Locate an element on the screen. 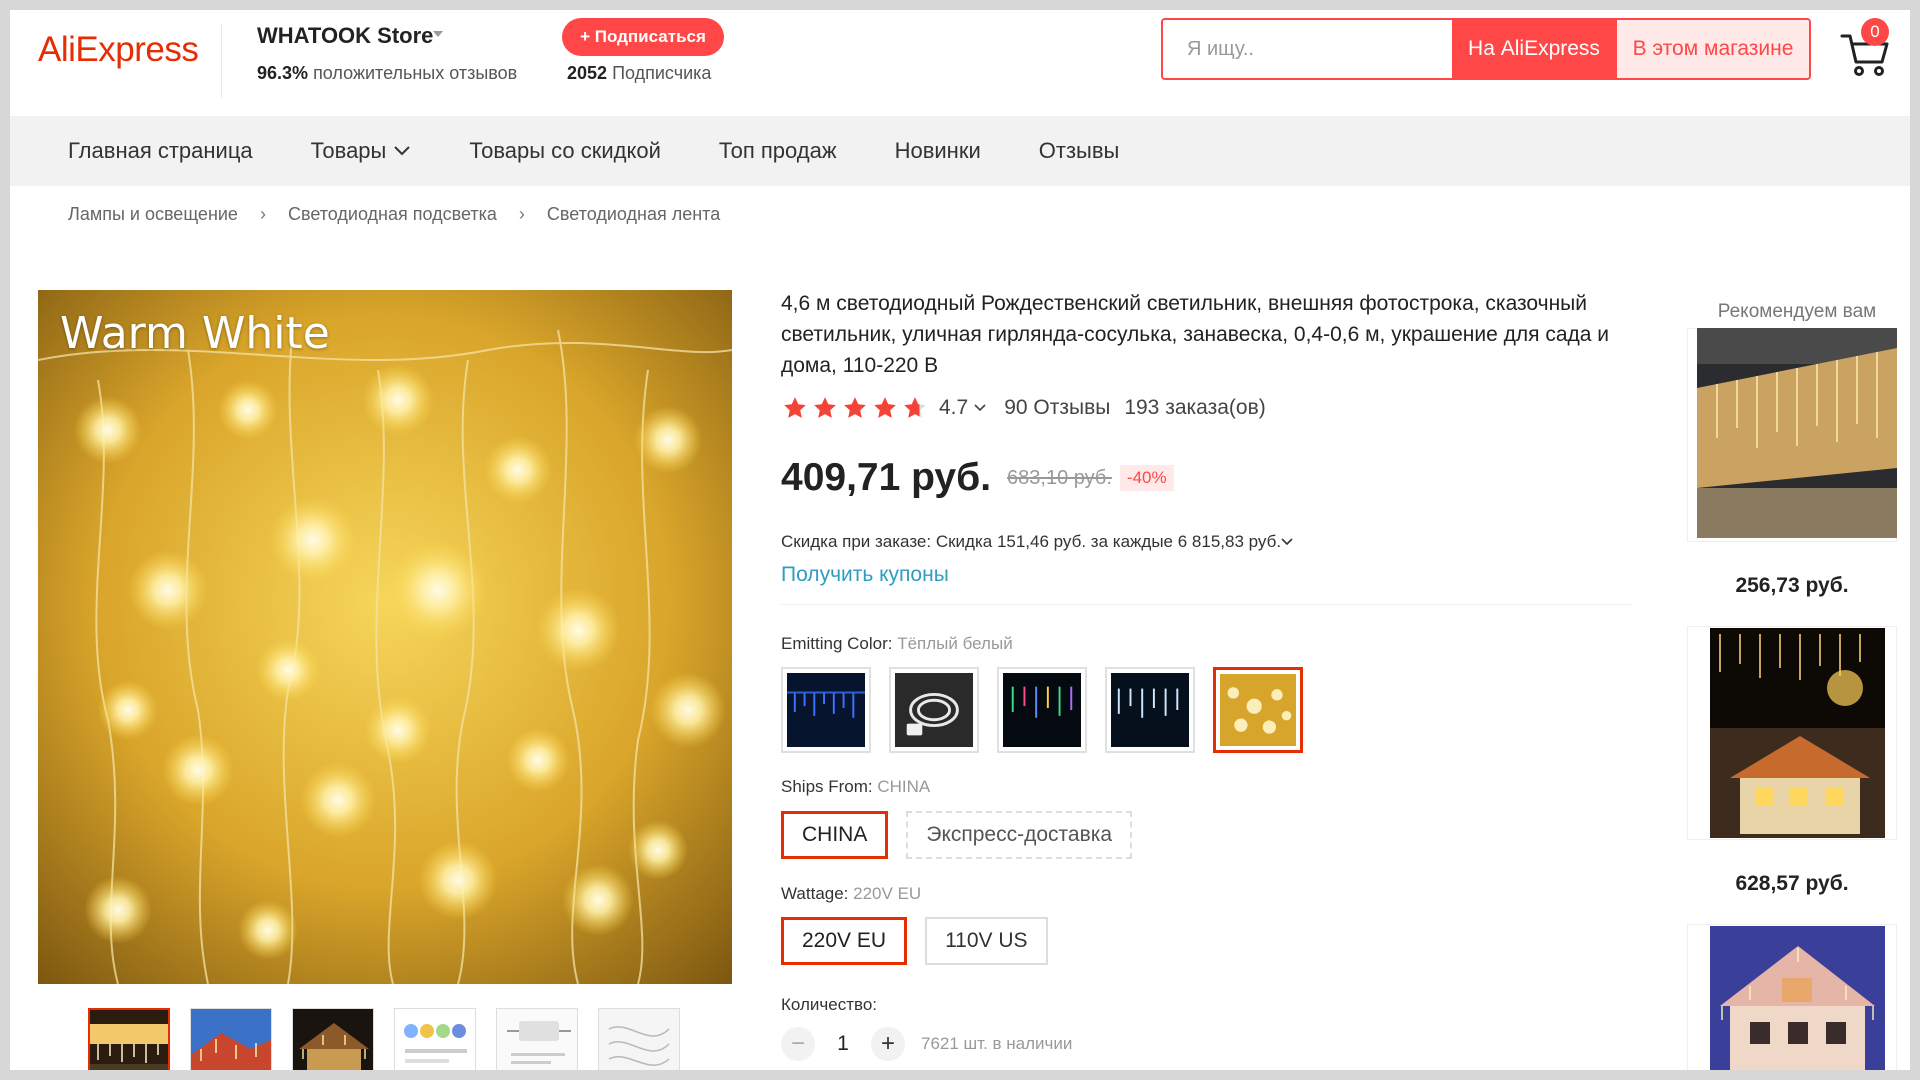 This screenshot has height=1080, width=1920. breadcrumb-item: Светодиодная подсветка is located at coordinates (392, 214).